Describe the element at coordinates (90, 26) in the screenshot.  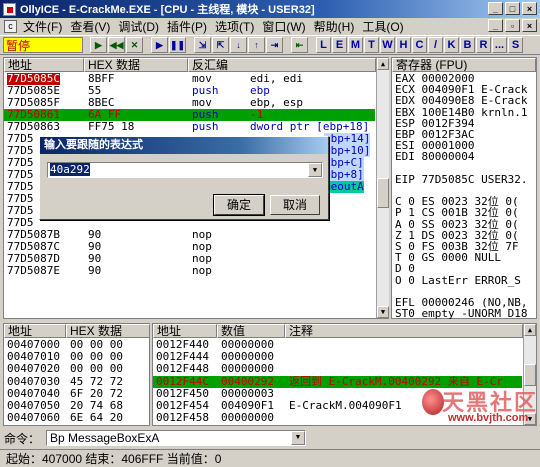
I see `menu-view: 查看(V)` at that location.